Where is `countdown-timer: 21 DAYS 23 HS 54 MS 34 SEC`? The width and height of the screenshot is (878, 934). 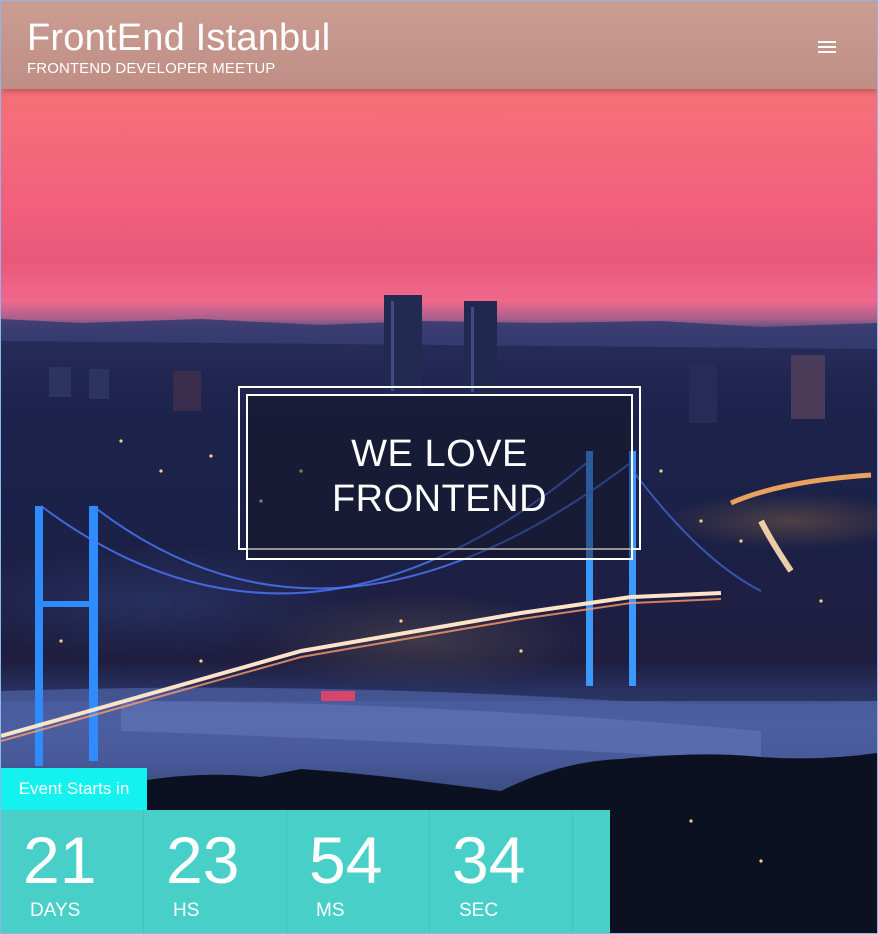
countdown-timer: 21 DAYS 23 HS 54 MS 34 SEC is located at coordinates (305, 871).